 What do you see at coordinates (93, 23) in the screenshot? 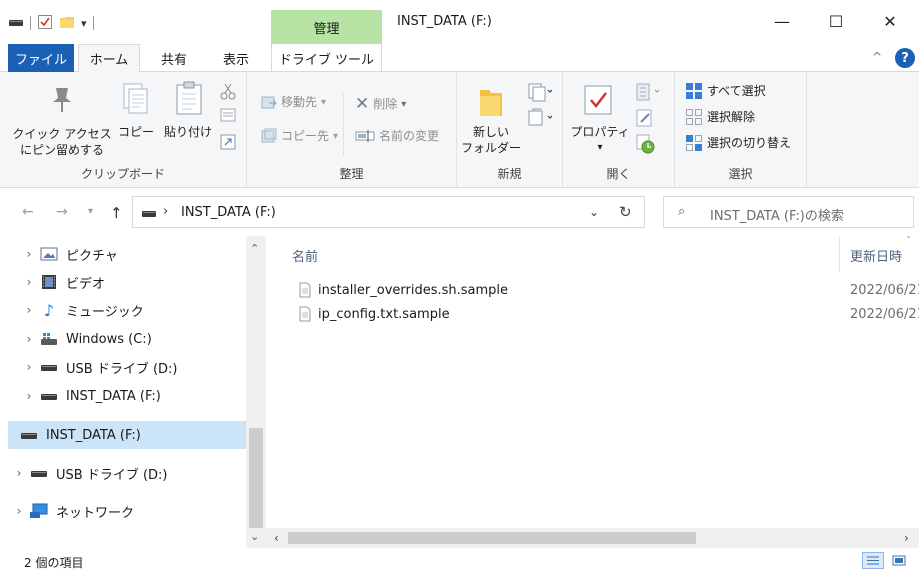
I see `qat-separator` at bounding box center [93, 23].